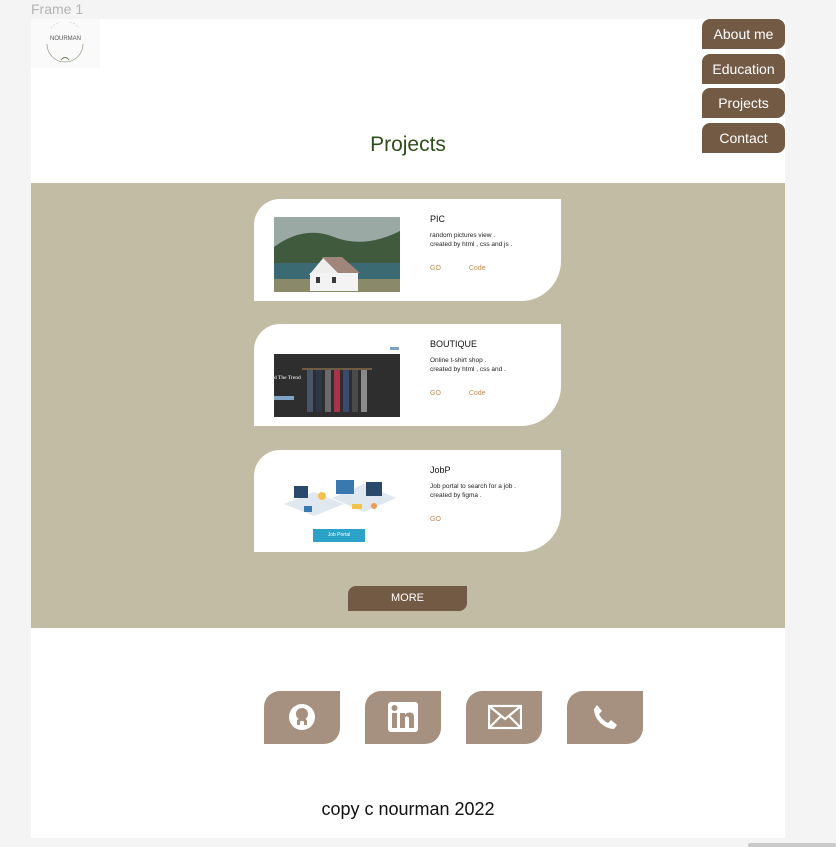 The image size is (836, 847). I want to click on logo-wreath-icon, so click(65, 42).